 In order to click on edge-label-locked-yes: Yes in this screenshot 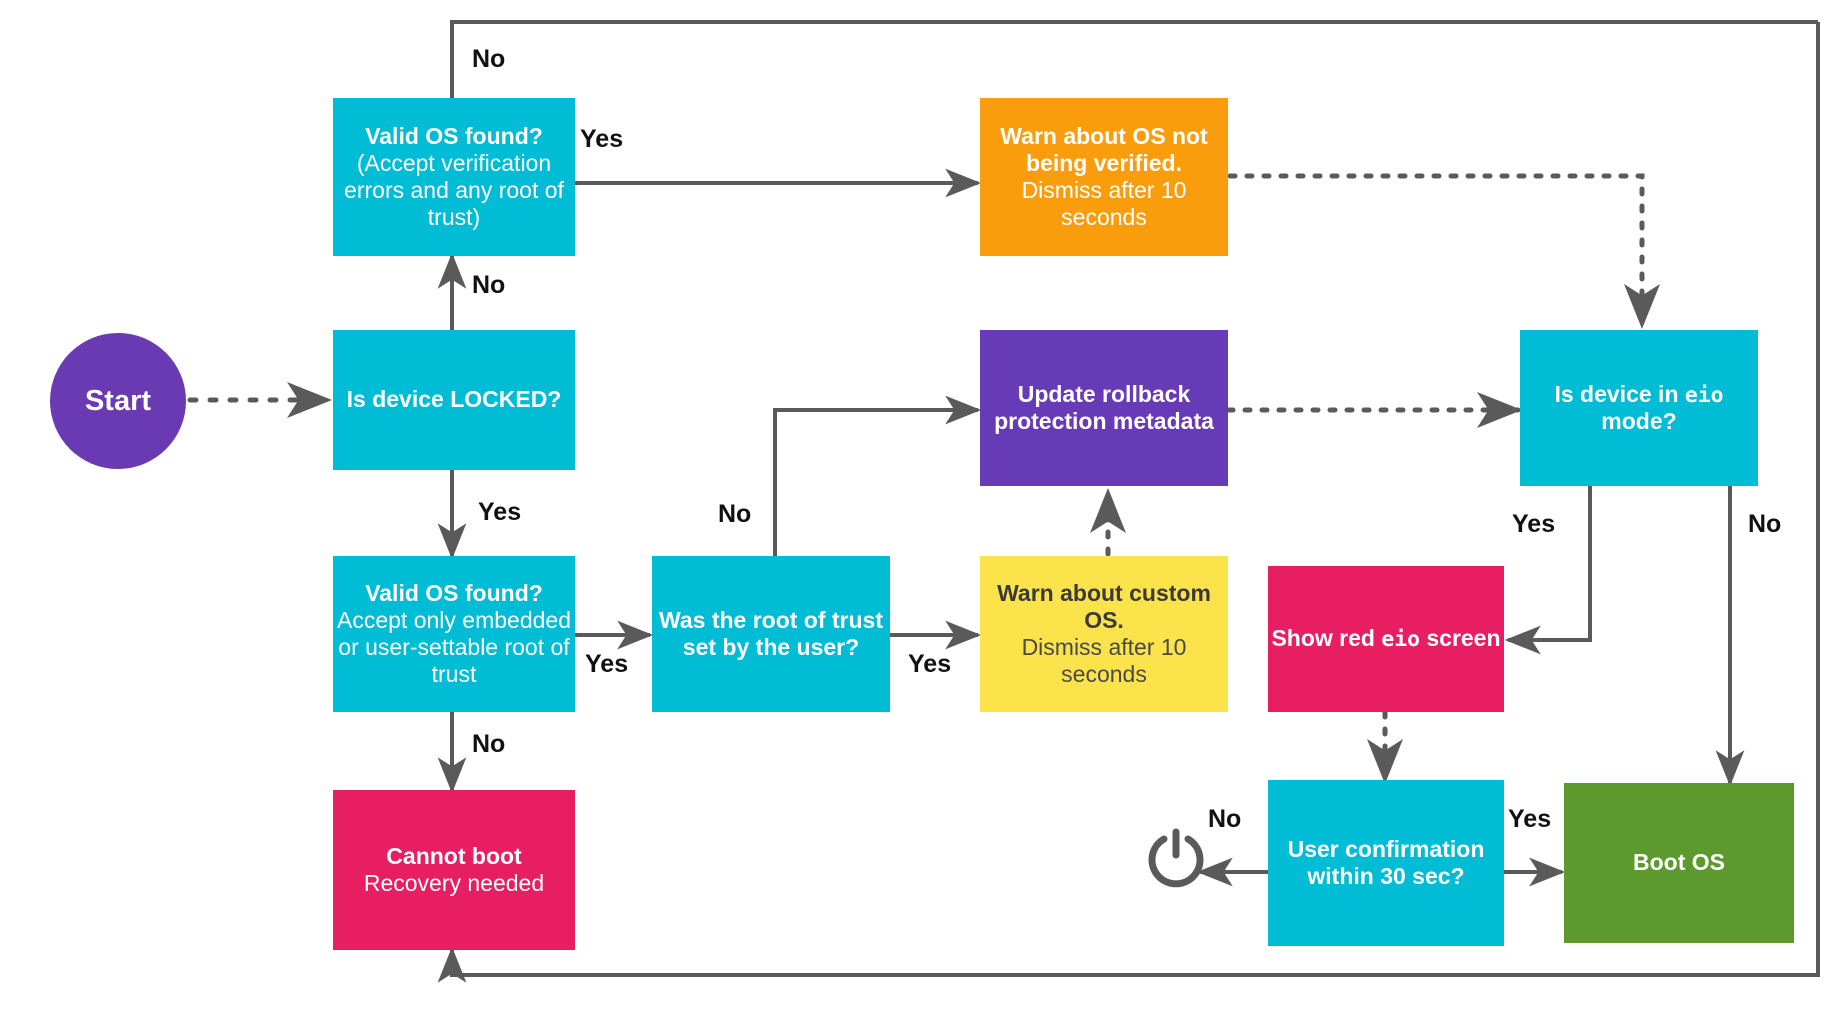, I will do `click(500, 512)`.